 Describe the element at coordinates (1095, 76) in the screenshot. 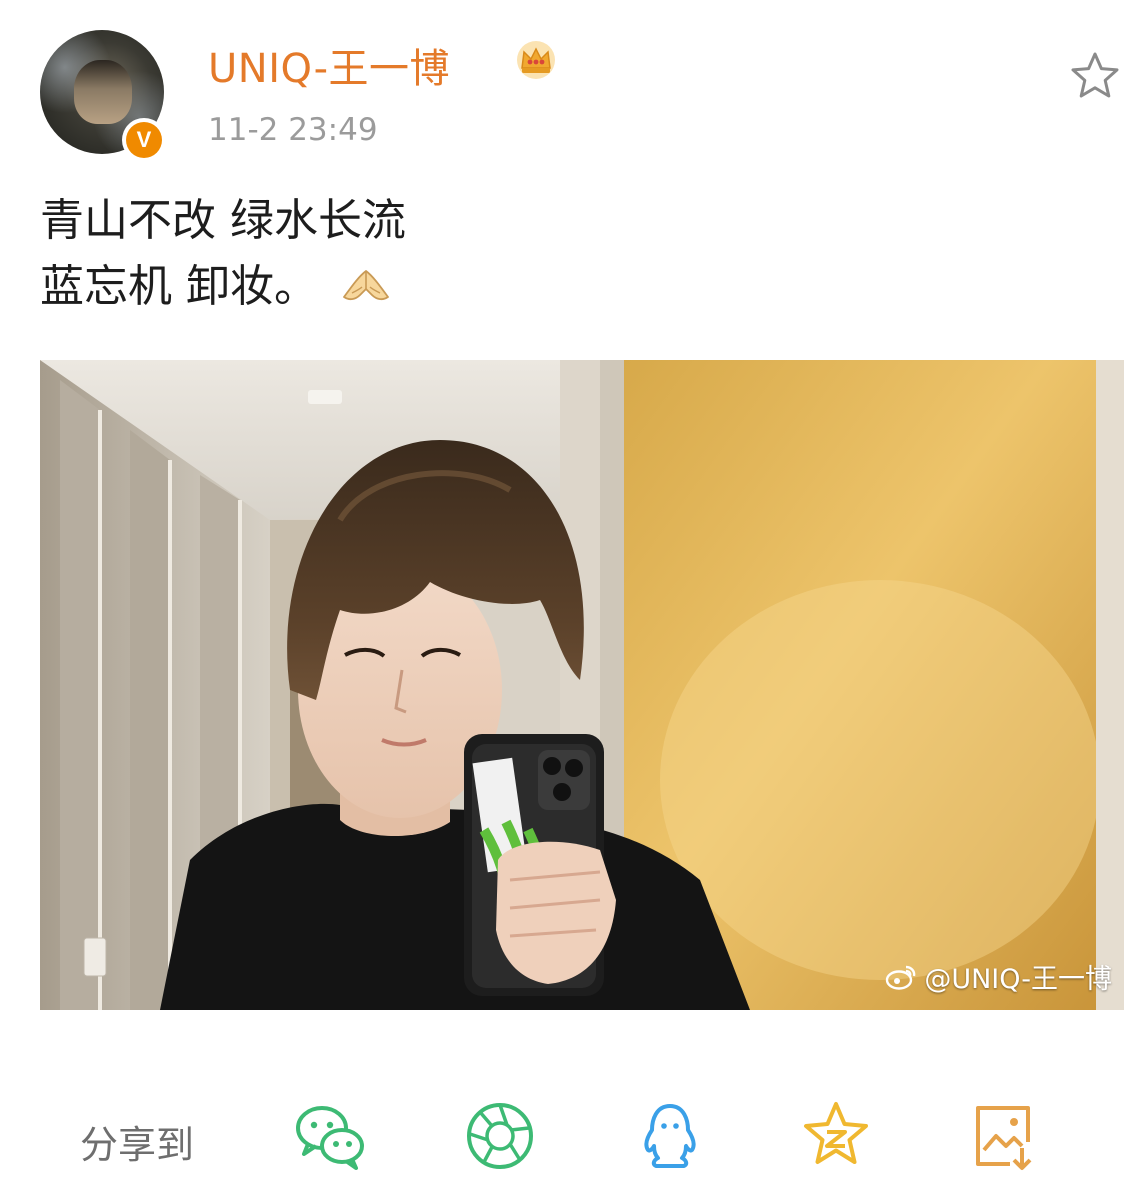

I see `favorite-star-icon` at that location.